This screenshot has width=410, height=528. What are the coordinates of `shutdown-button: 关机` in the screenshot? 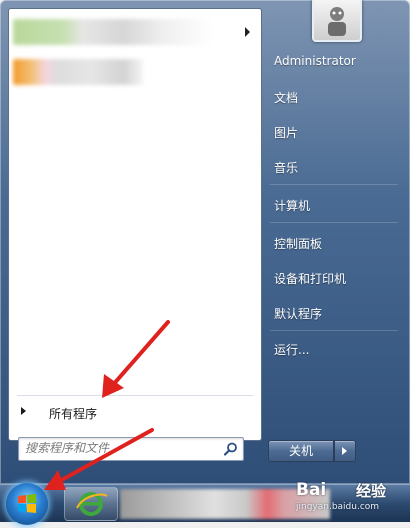 It's located at (301, 451).